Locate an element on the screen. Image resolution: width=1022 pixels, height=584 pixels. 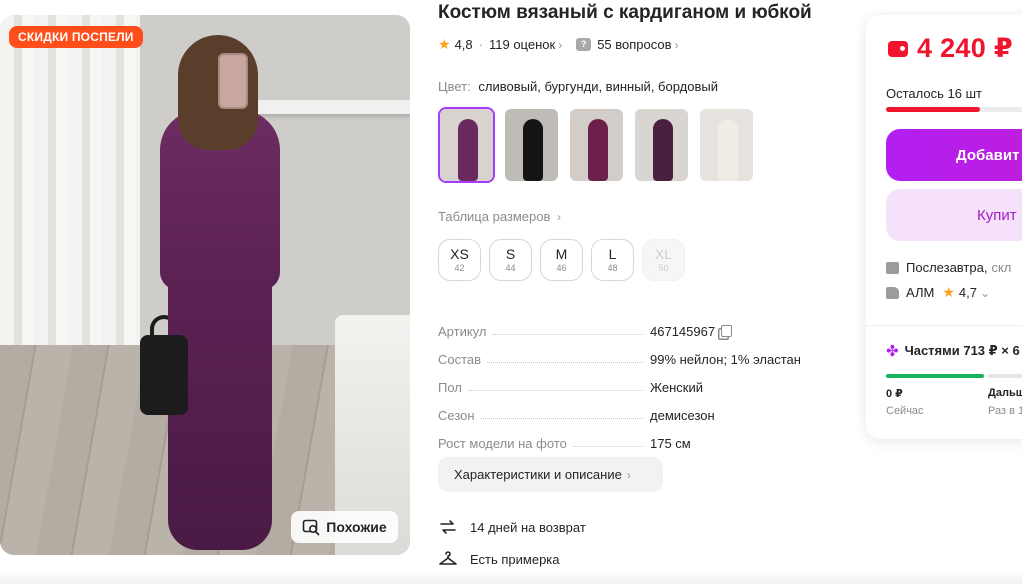
installments-next-label: Раз в 1 is located at coordinates (1005, 411).